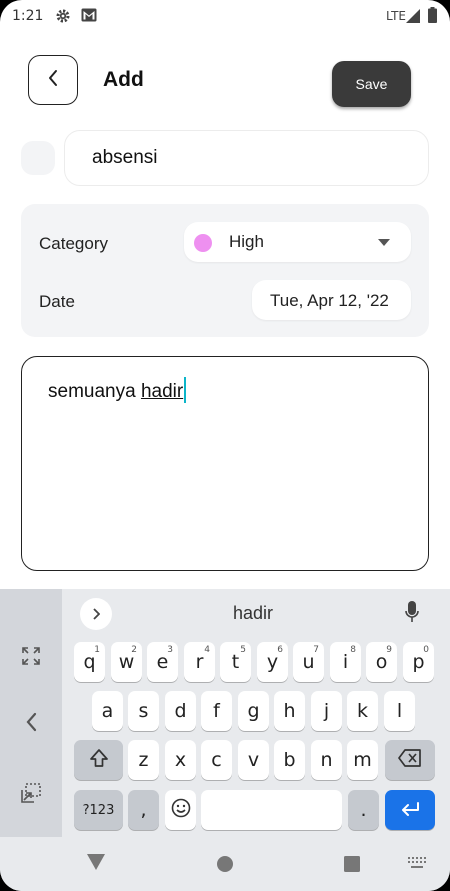 This screenshot has width=450, height=891. What do you see at coordinates (352, 866) in the screenshot?
I see `nav-recents-icon` at bounding box center [352, 866].